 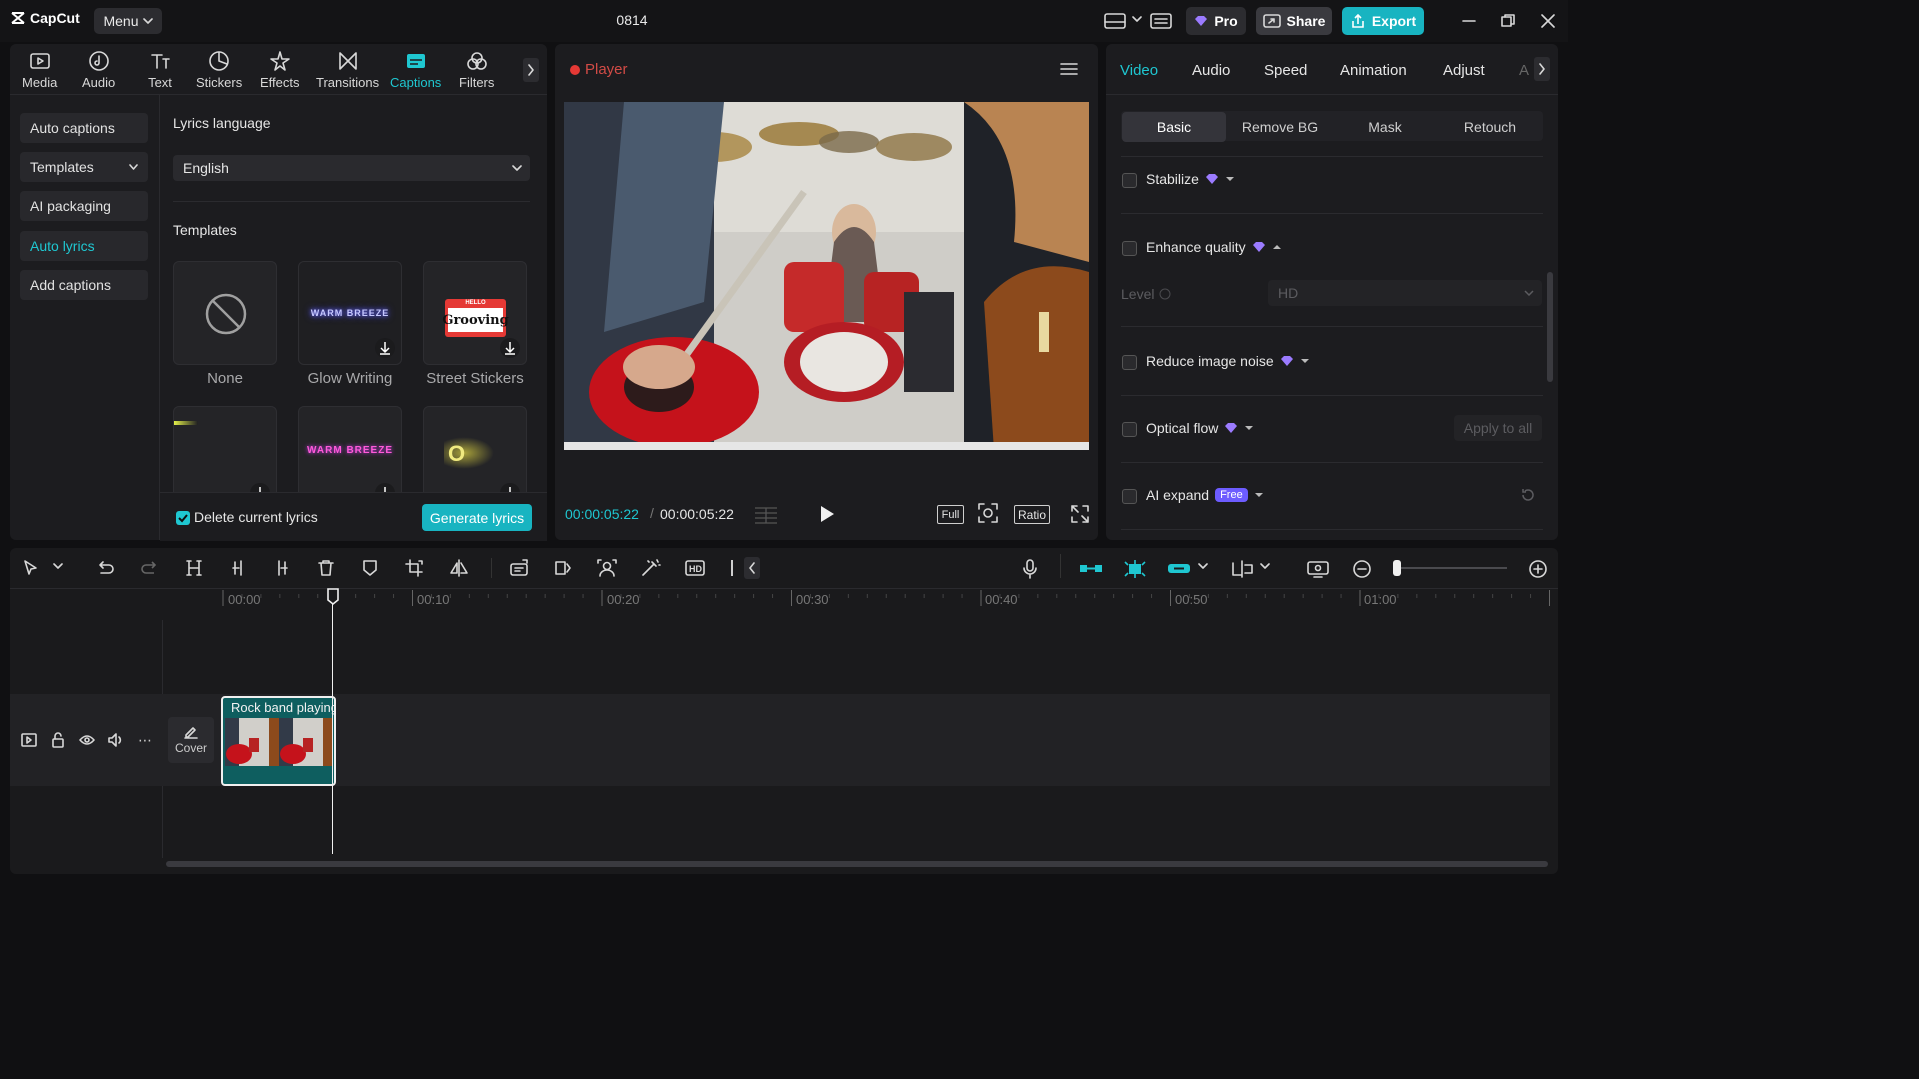 What do you see at coordinates (1129, 180) in the screenshot?
I see `stabilize-checkbox` at bounding box center [1129, 180].